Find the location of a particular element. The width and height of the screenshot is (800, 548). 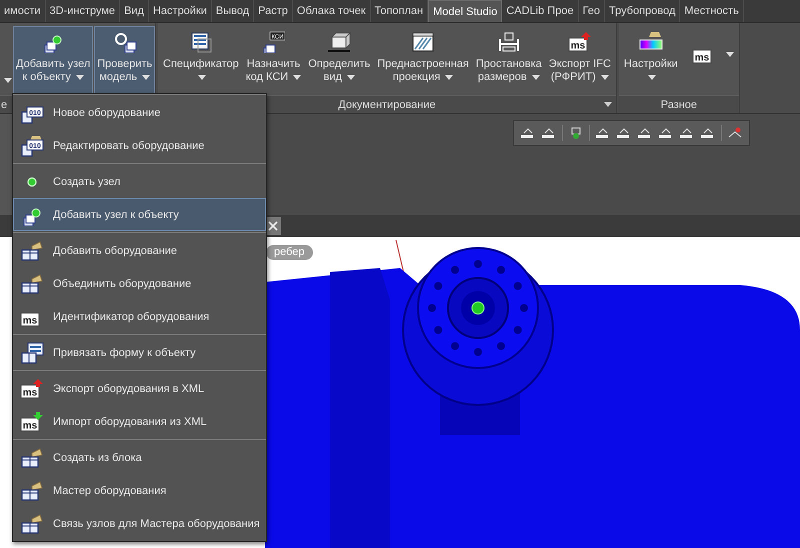

panel-label: е is located at coordinates (4, 104).